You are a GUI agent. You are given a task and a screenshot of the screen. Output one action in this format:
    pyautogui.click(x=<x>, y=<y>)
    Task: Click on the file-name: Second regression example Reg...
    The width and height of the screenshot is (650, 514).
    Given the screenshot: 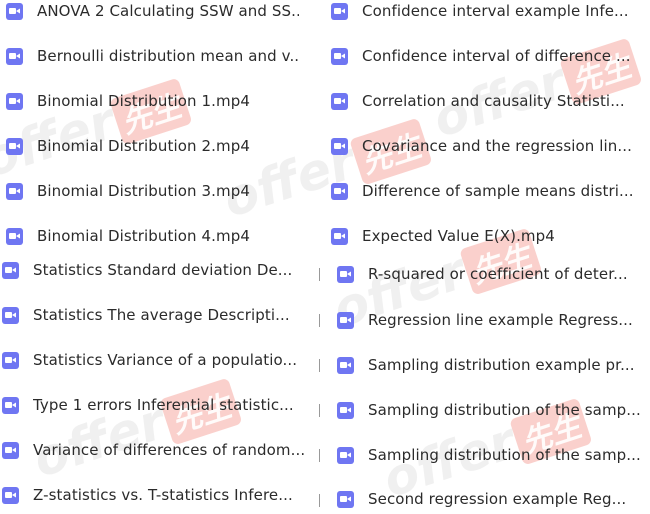 What is the action you would take?
    pyautogui.click(x=497, y=499)
    